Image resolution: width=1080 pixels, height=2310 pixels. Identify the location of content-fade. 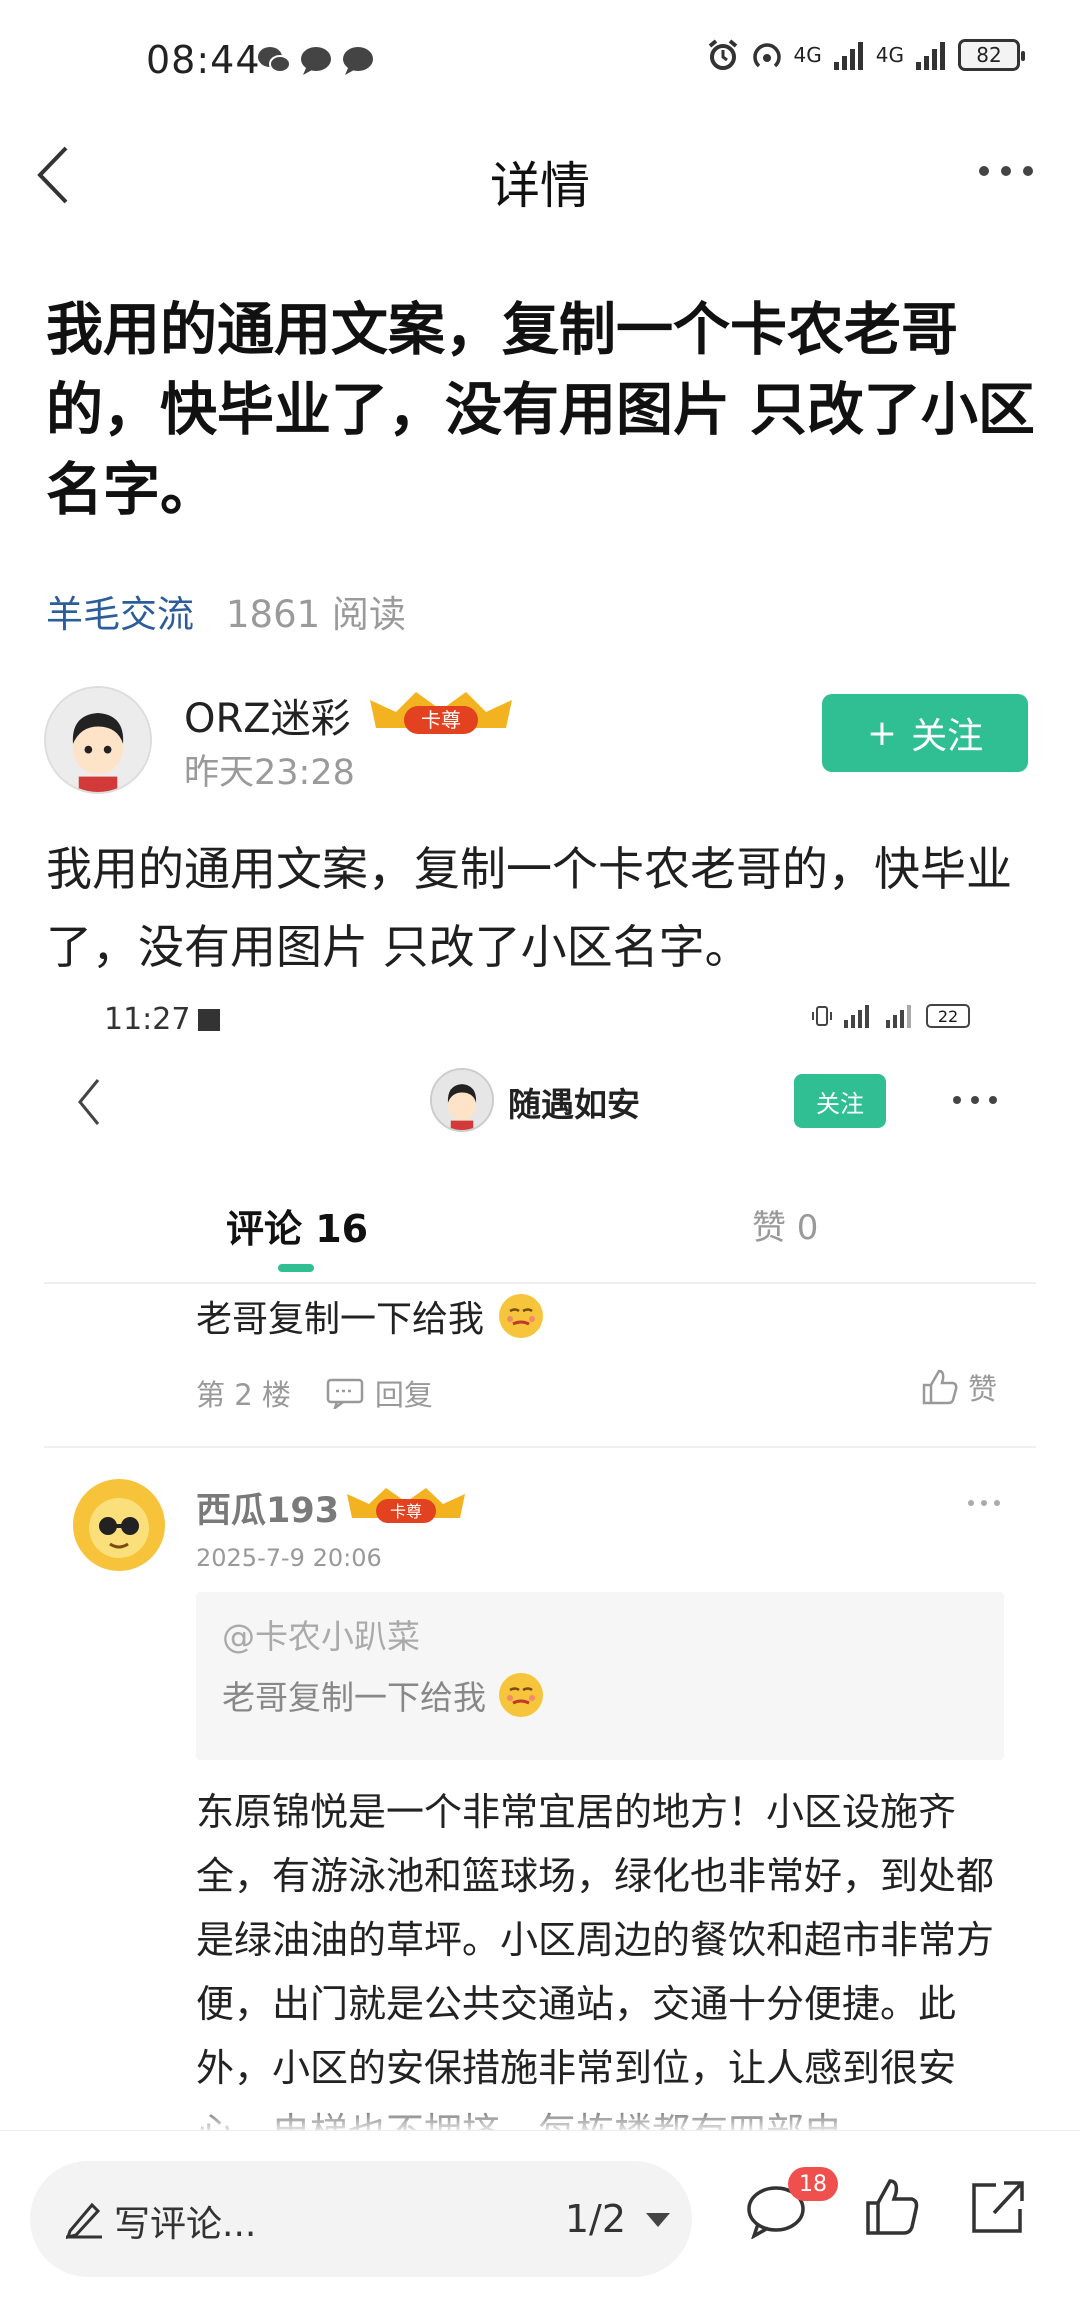
(540, 2115).